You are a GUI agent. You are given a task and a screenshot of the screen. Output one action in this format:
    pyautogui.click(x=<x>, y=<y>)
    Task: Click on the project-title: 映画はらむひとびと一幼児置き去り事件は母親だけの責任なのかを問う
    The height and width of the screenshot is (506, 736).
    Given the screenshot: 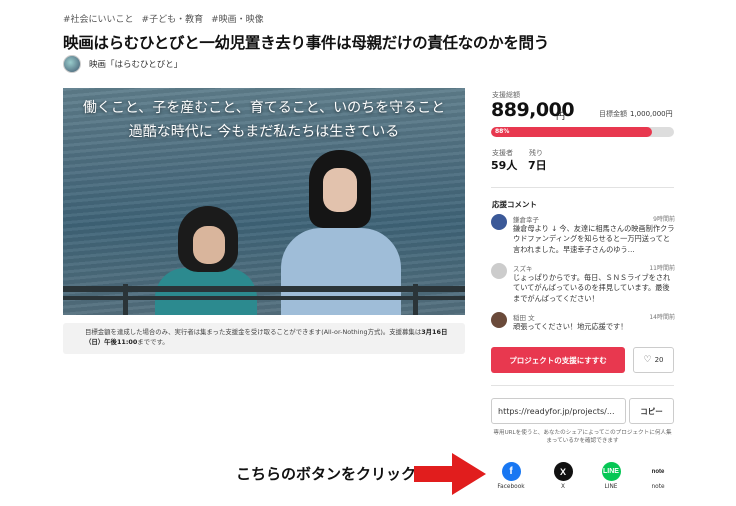 What is the action you would take?
    pyautogui.click(x=306, y=43)
    